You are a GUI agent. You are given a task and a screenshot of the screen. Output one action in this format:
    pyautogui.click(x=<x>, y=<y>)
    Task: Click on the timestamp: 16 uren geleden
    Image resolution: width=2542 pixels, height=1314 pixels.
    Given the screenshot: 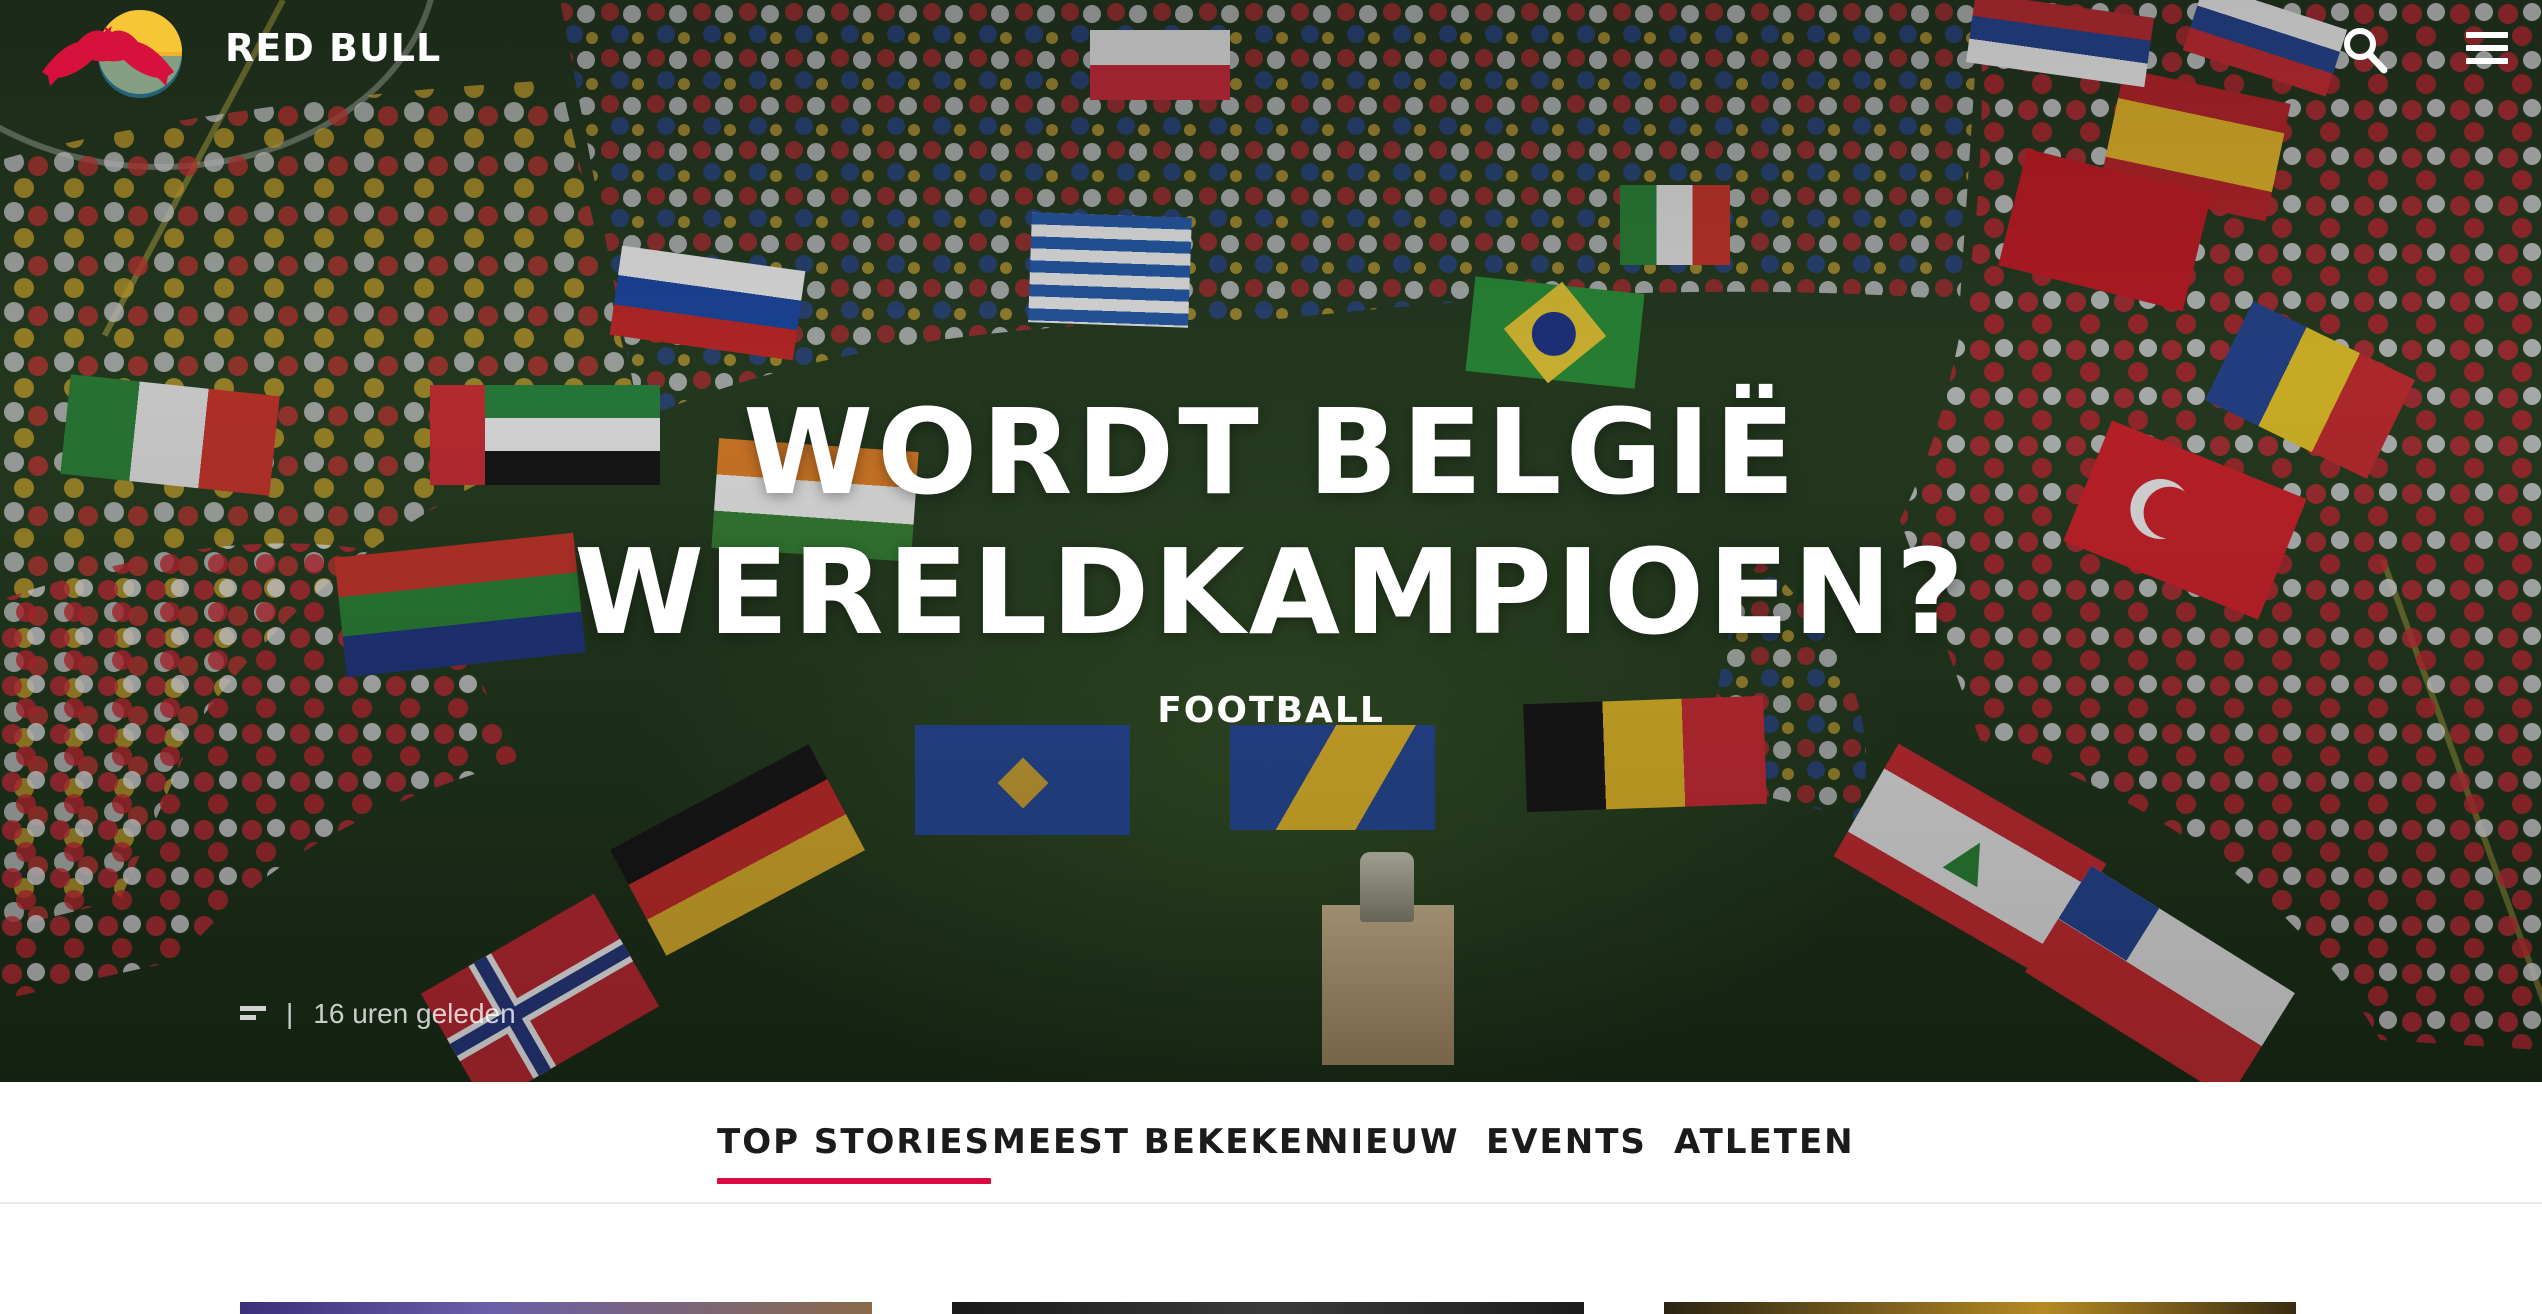 What is the action you would take?
    pyautogui.click(x=414, y=1013)
    